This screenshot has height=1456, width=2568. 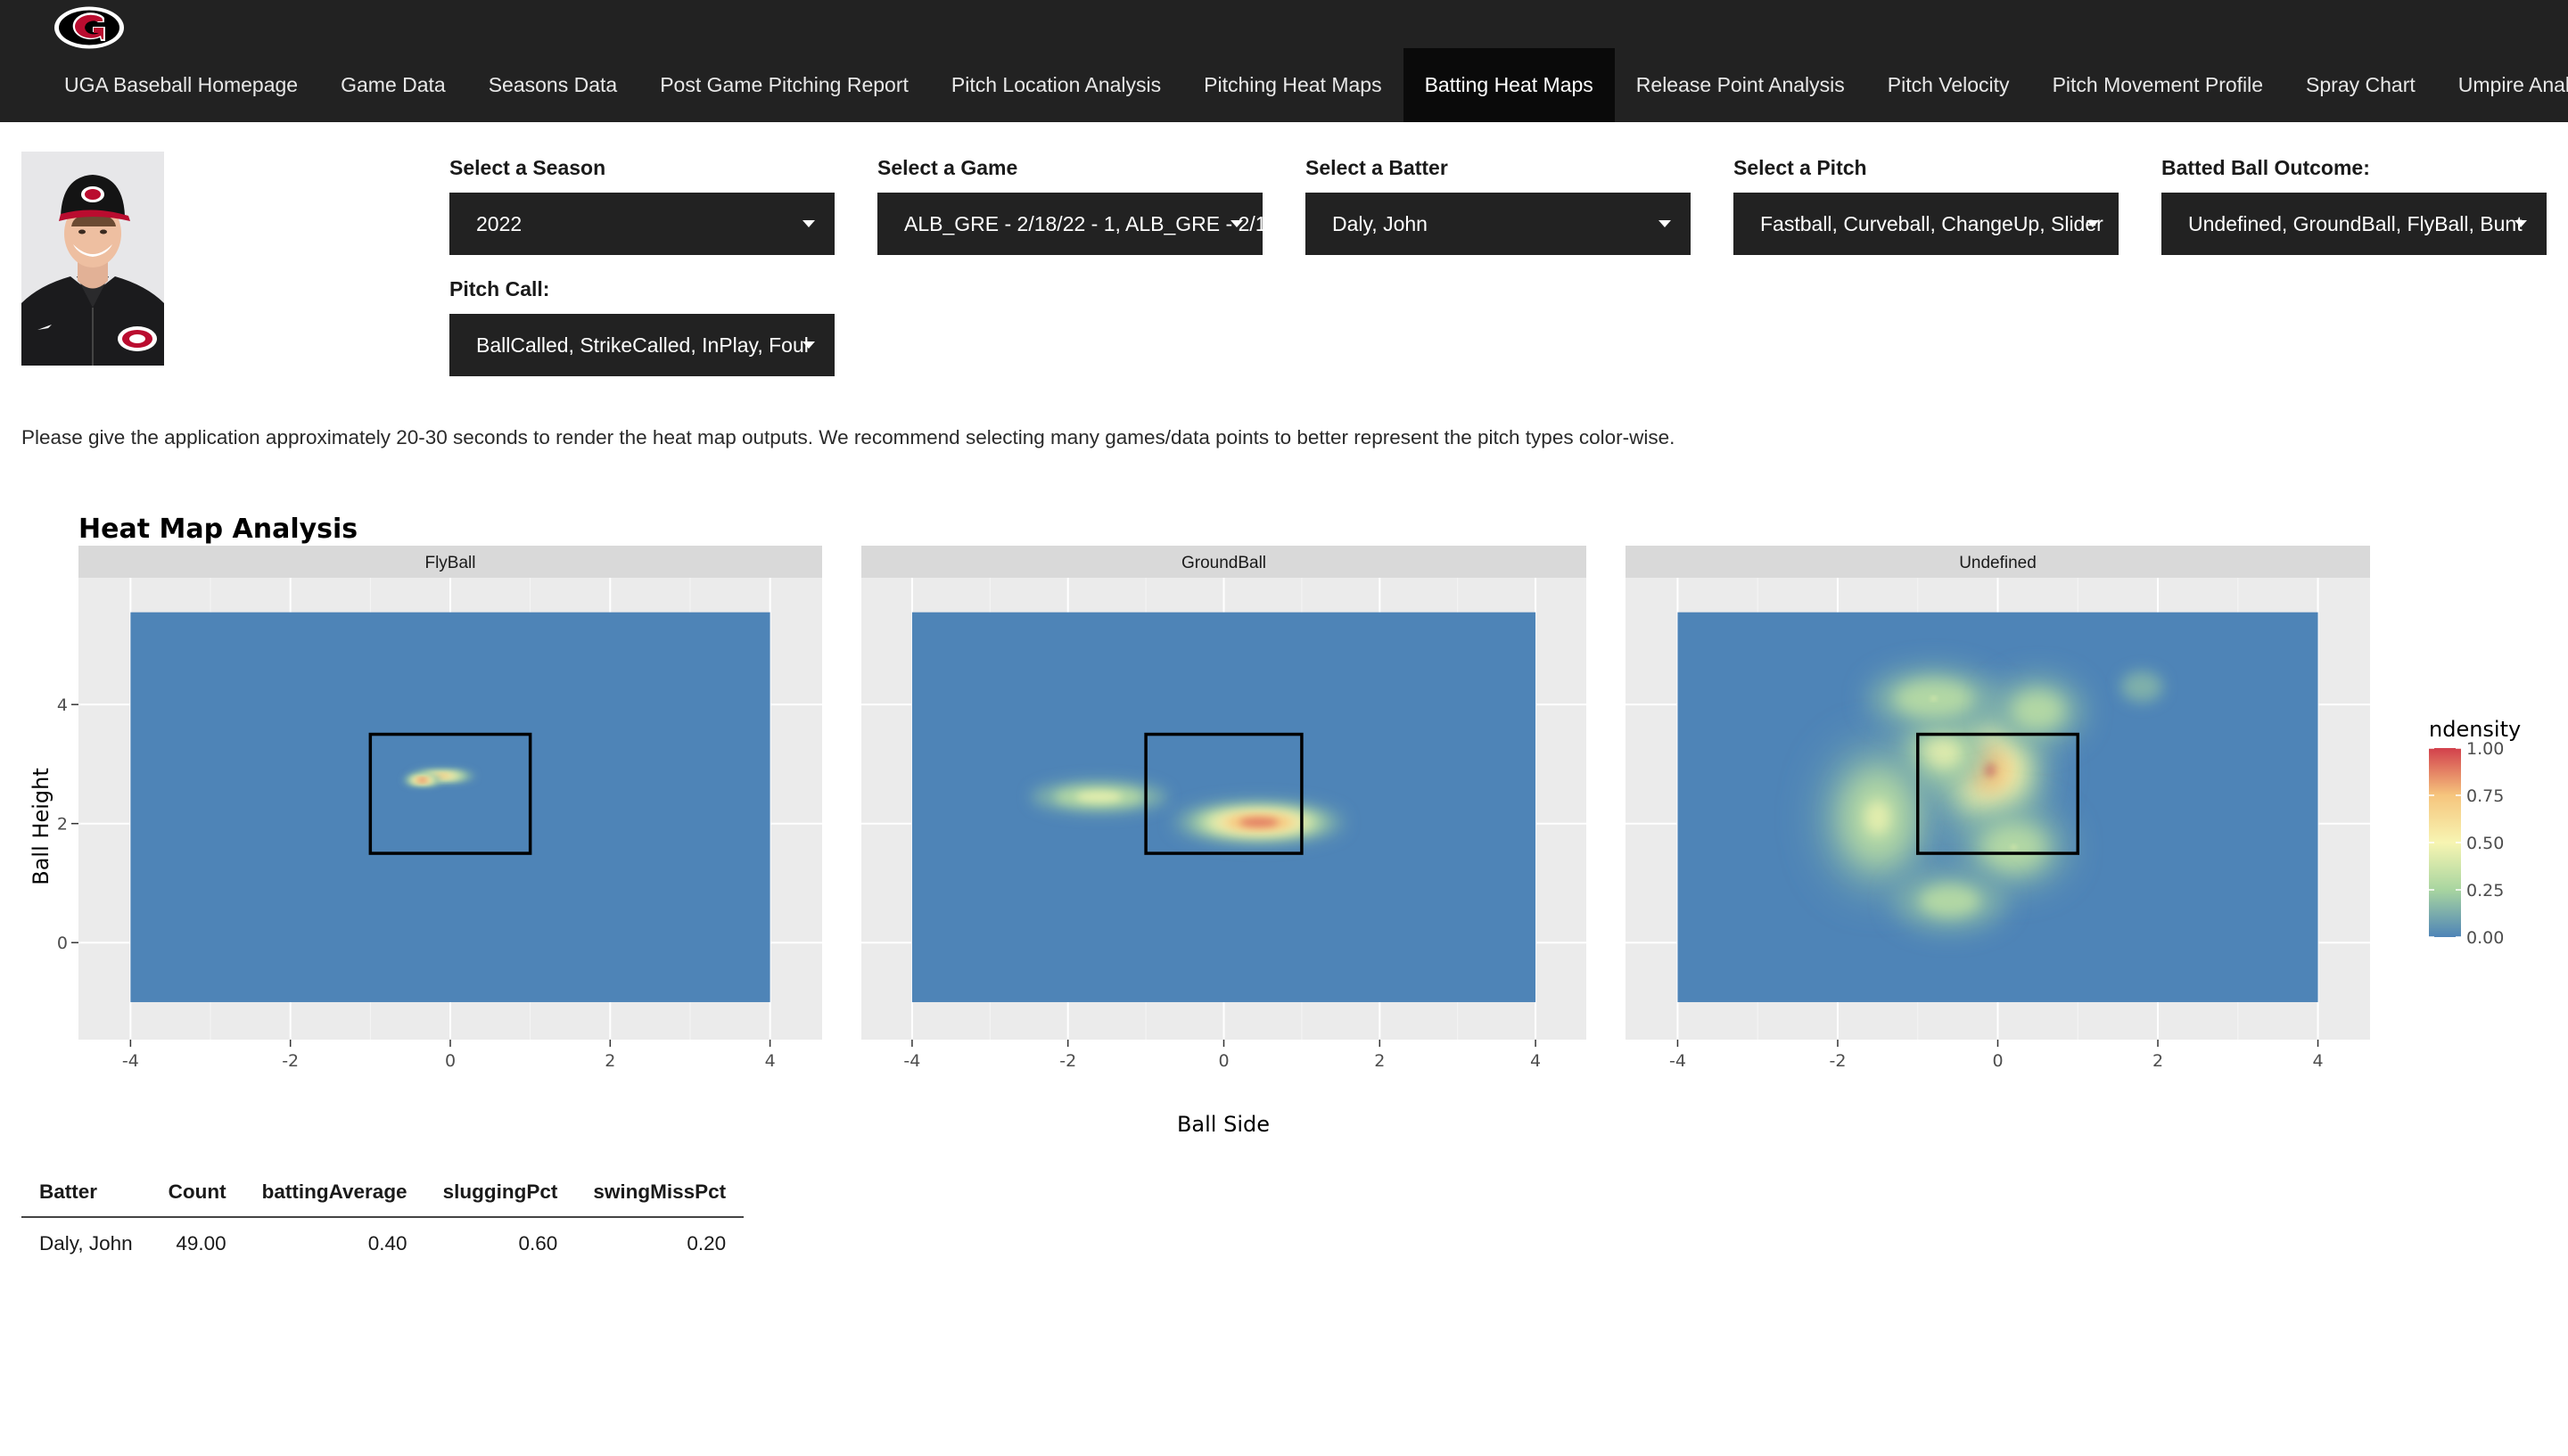 I want to click on facet-panel-groundball: GroundBall -4 -2 0 2 4, so click(x=1223, y=809).